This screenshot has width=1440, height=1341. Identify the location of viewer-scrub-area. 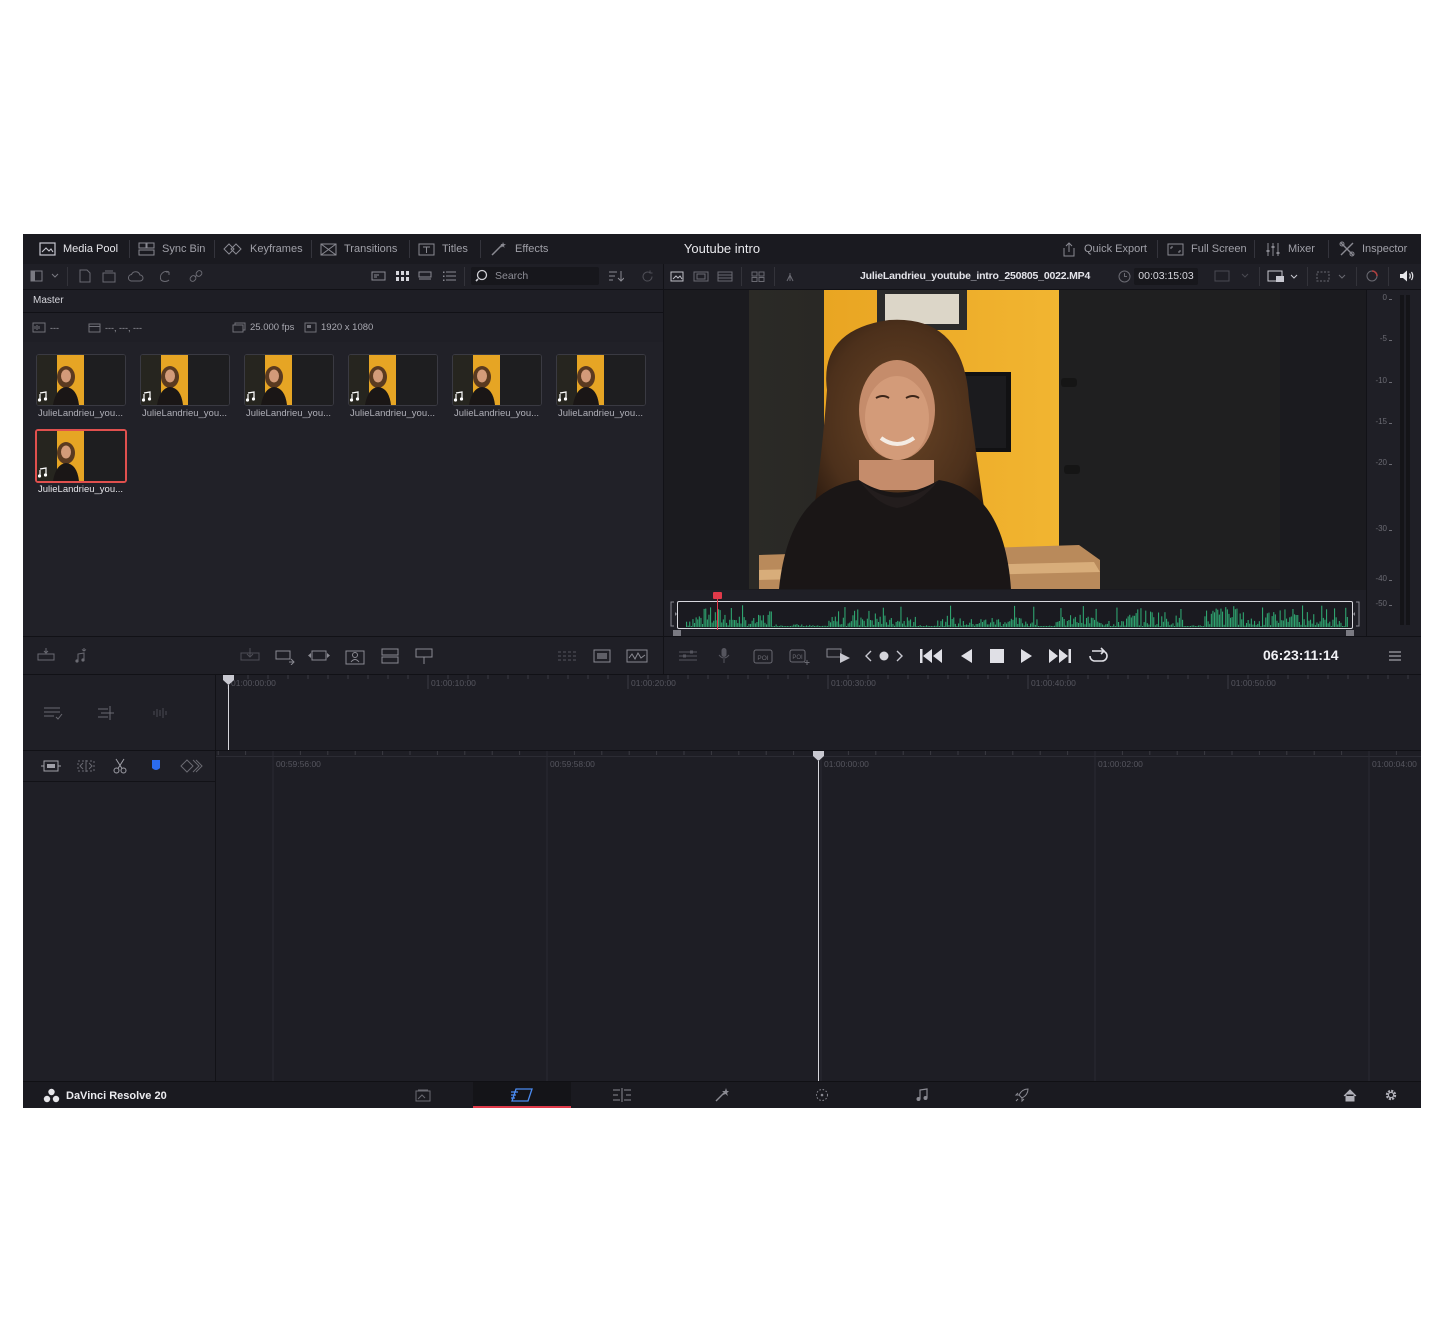
(1015, 613).